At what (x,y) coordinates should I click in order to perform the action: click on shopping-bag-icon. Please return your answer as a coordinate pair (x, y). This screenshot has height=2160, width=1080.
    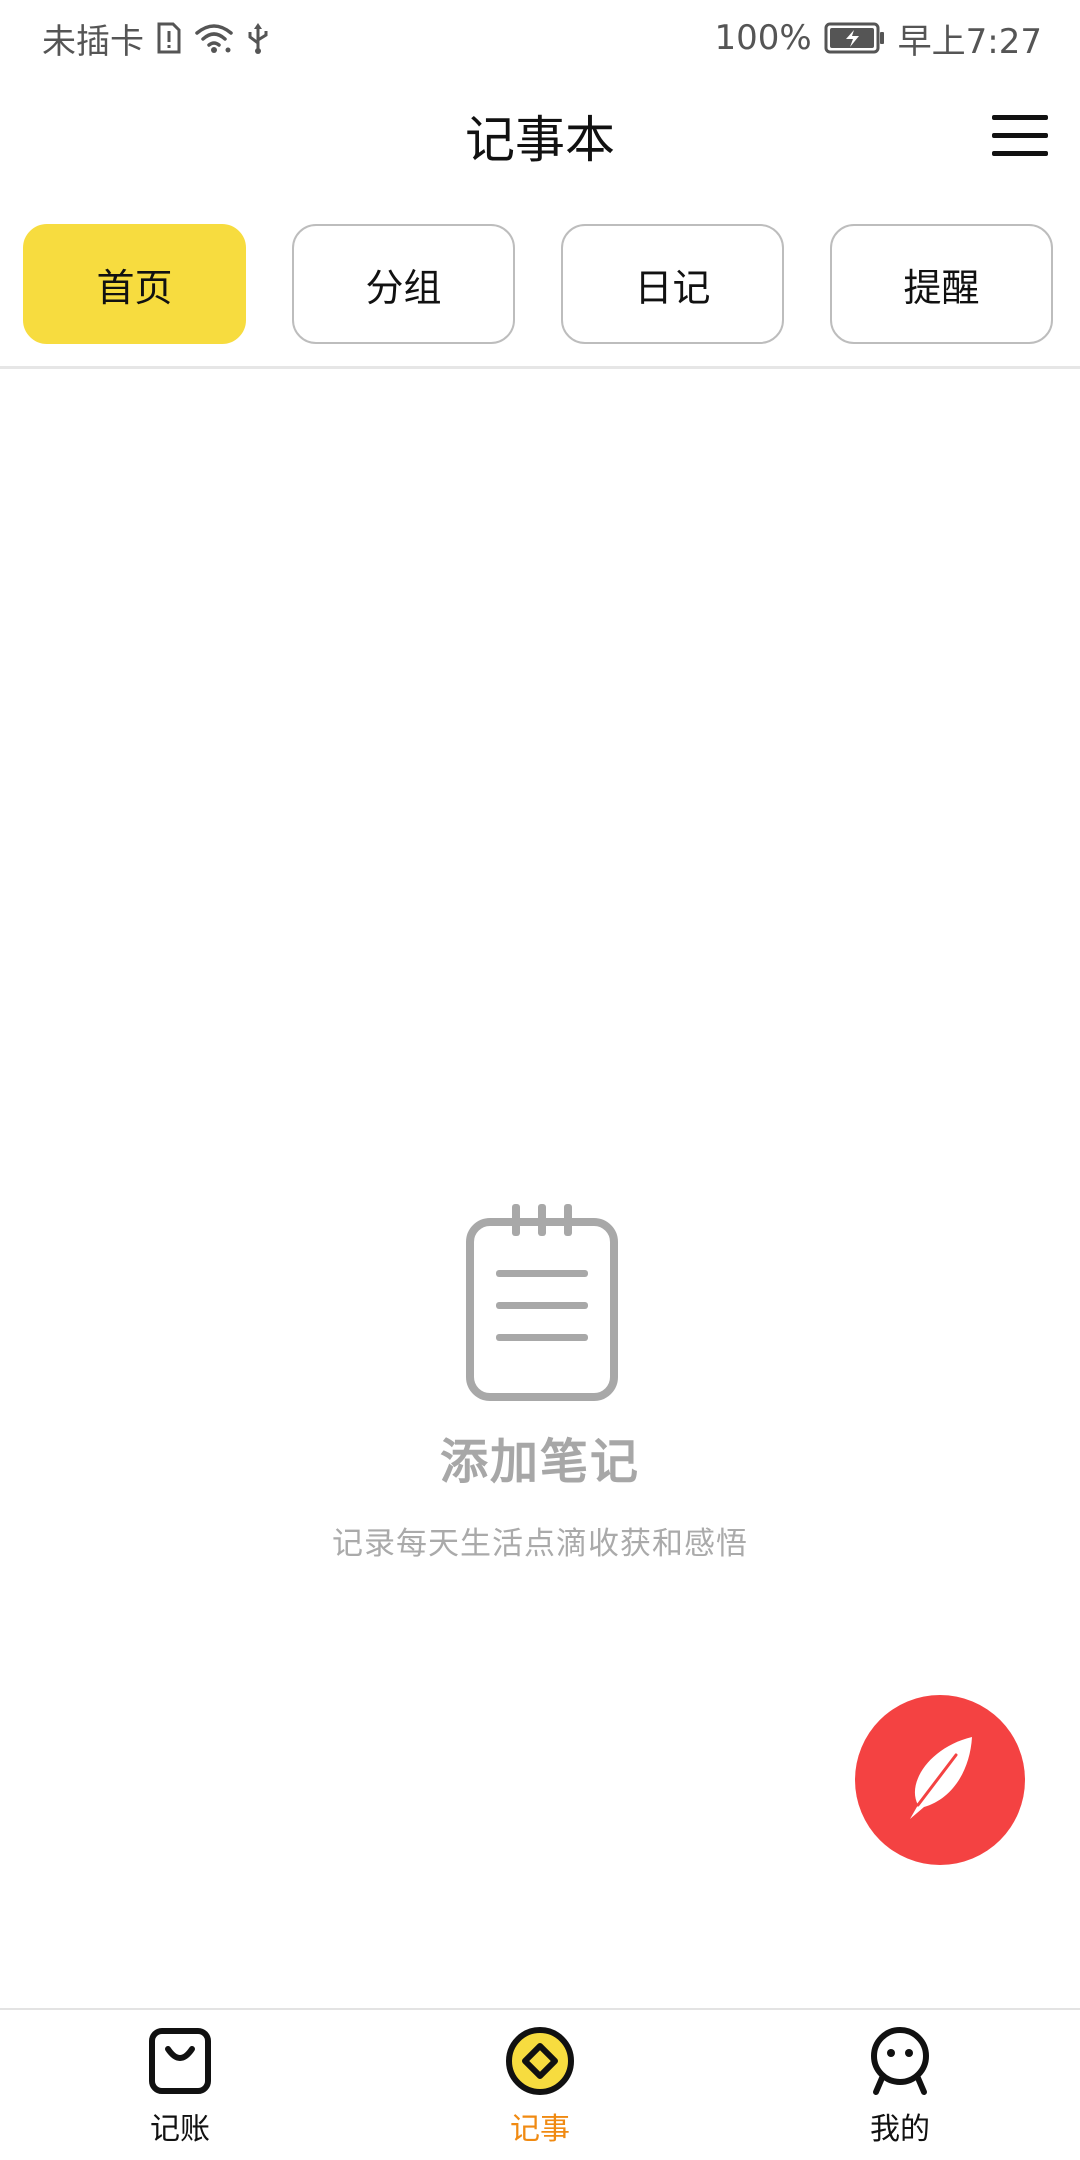
    Looking at the image, I should click on (180, 2061).